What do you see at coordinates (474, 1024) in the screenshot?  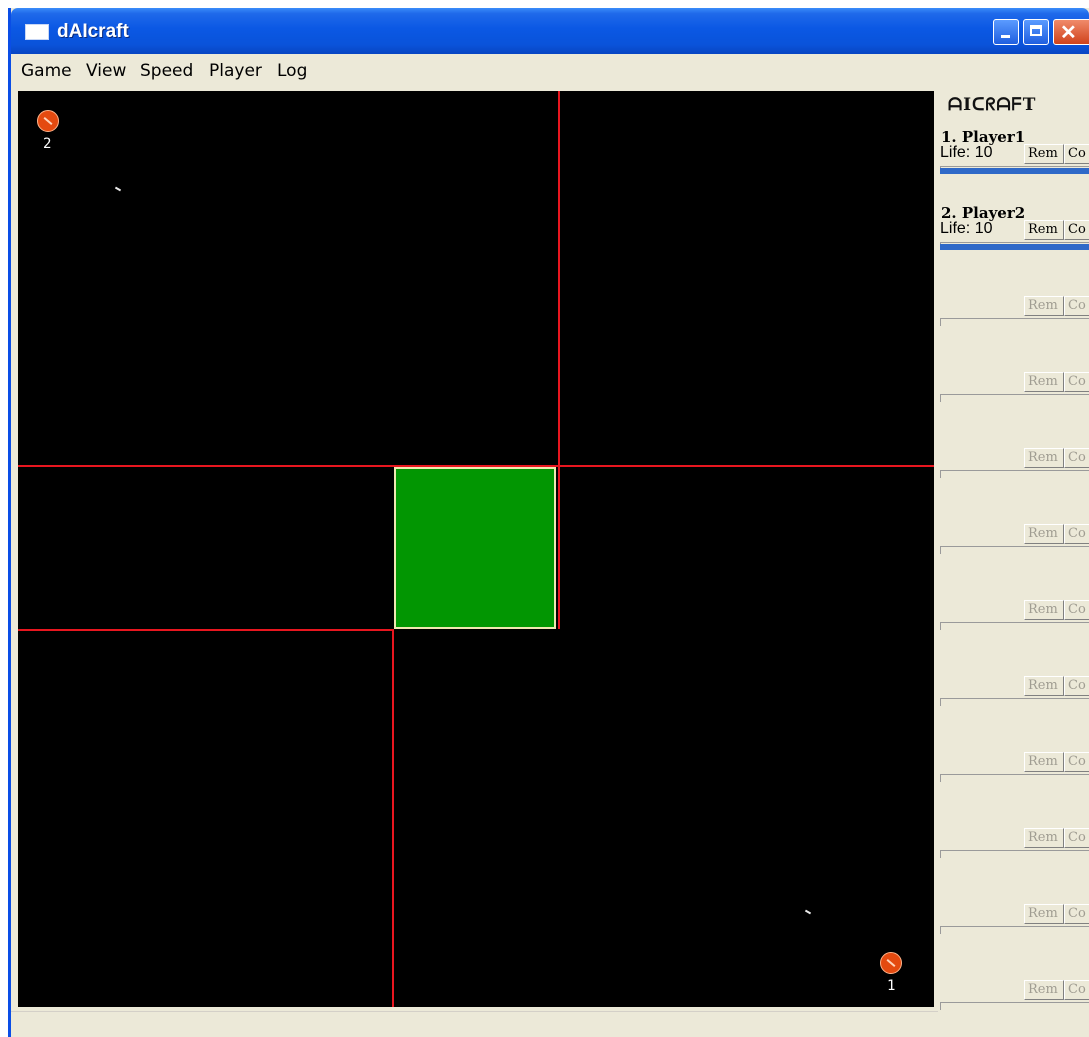 I see `status-bar` at bounding box center [474, 1024].